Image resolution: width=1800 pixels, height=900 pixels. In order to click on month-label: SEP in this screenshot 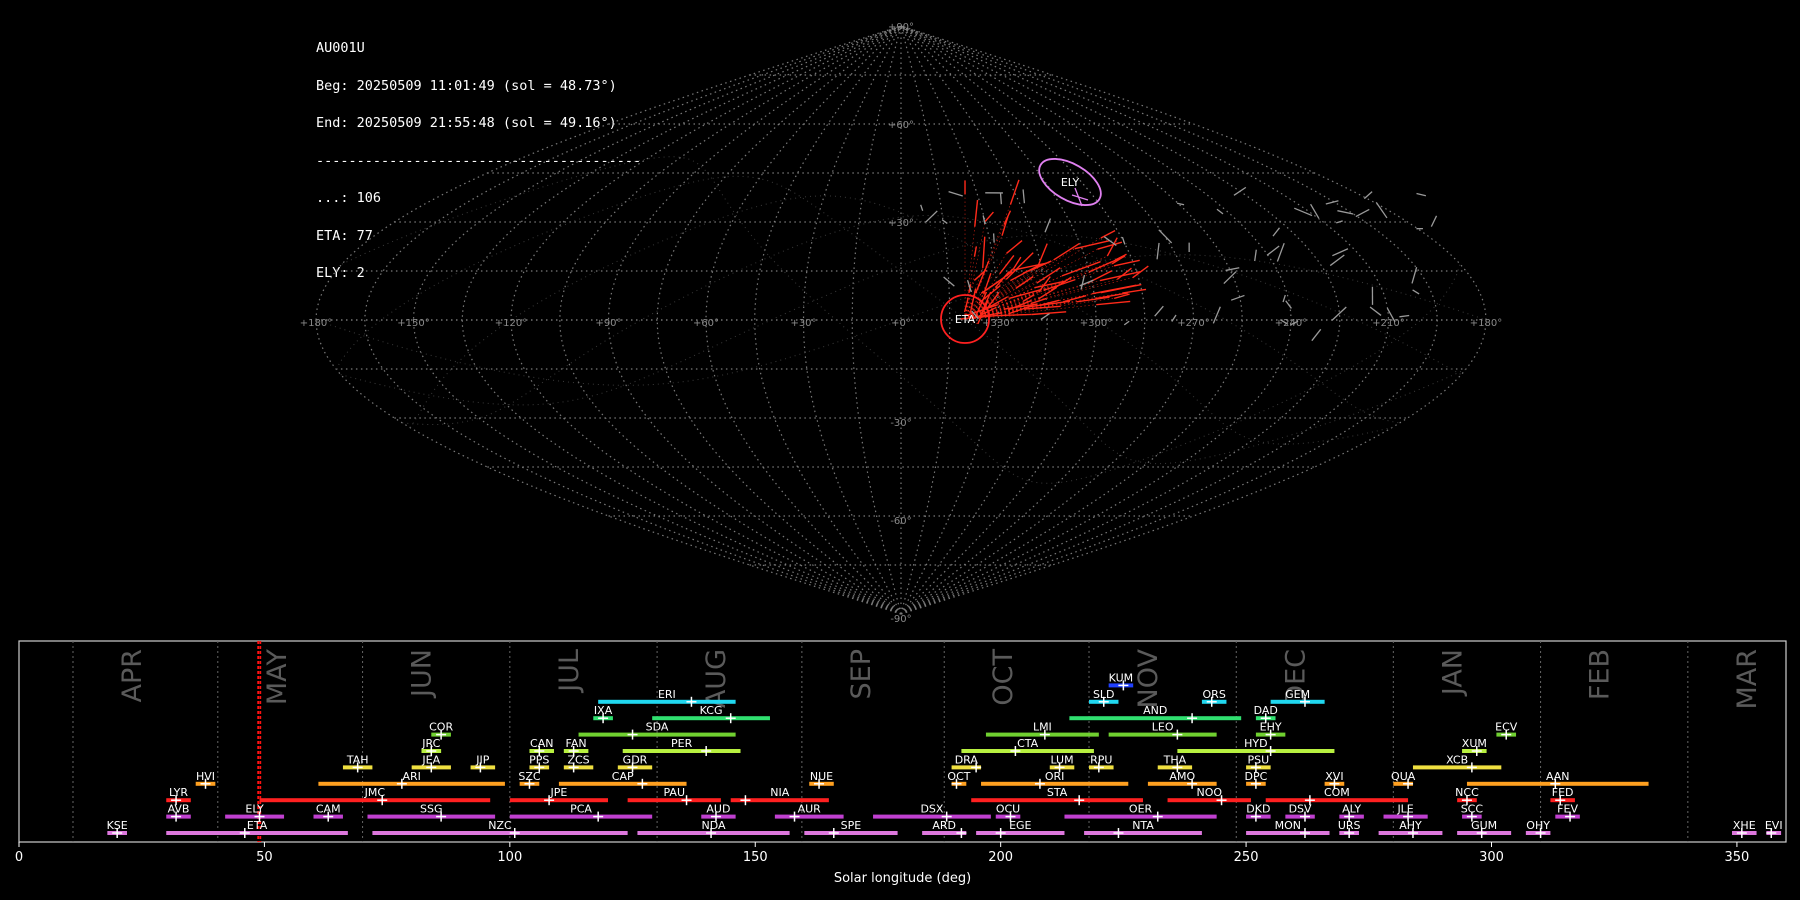, I will do `click(861, 674)`.